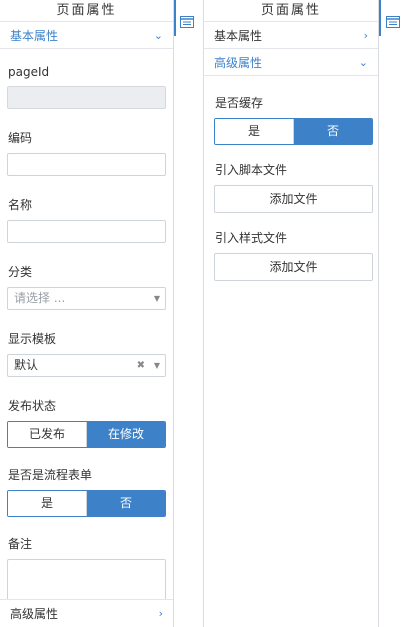 This screenshot has height=627, width=407. What do you see at coordinates (393, 313) in the screenshot?
I see `right-side-strip` at bounding box center [393, 313].